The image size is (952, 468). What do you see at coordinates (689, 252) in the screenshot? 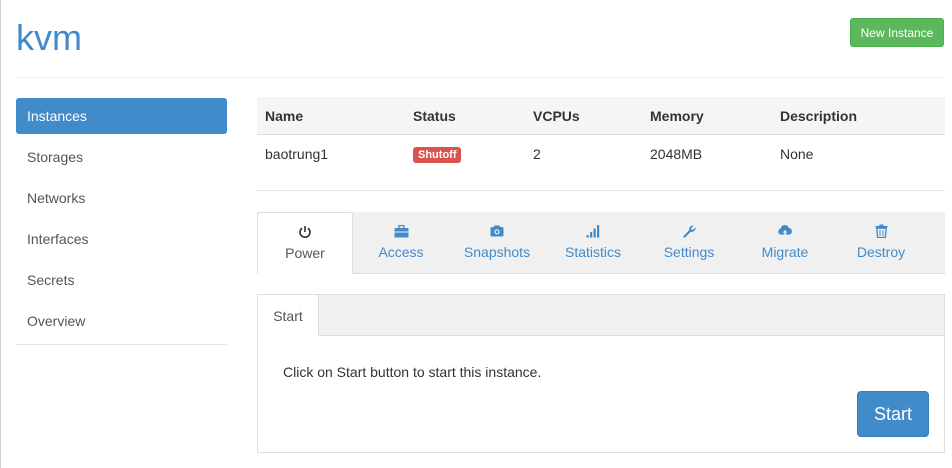
I see `tab-settings-label: Settings` at bounding box center [689, 252].